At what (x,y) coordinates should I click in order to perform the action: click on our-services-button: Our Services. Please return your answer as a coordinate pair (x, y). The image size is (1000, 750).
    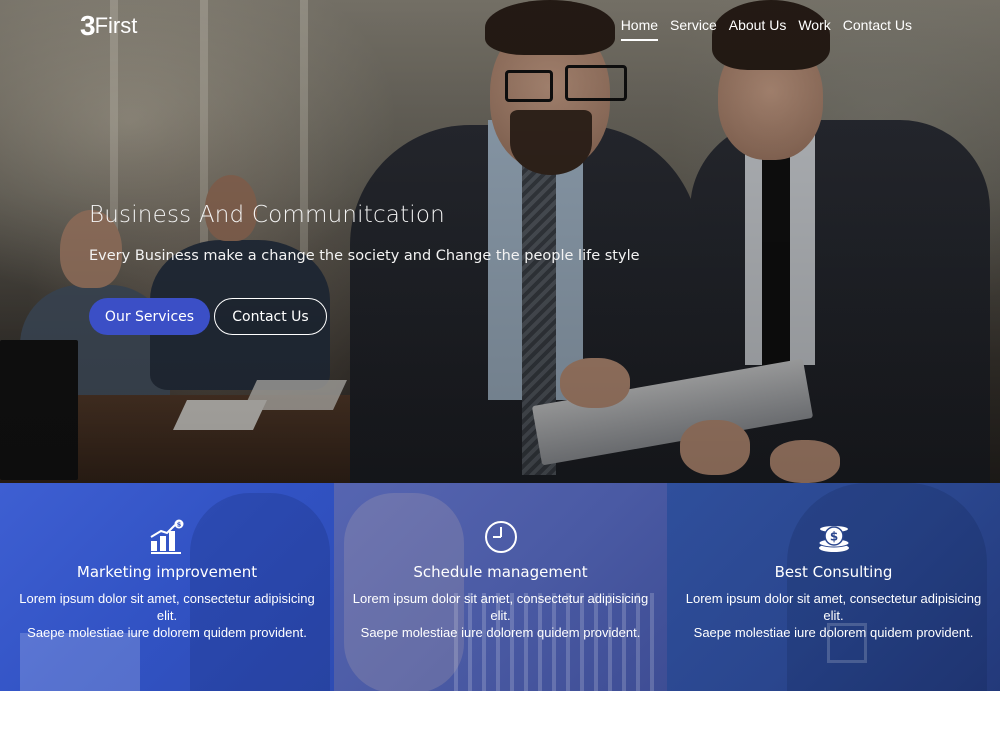
    Looking at the image, I should click on (149, 316).